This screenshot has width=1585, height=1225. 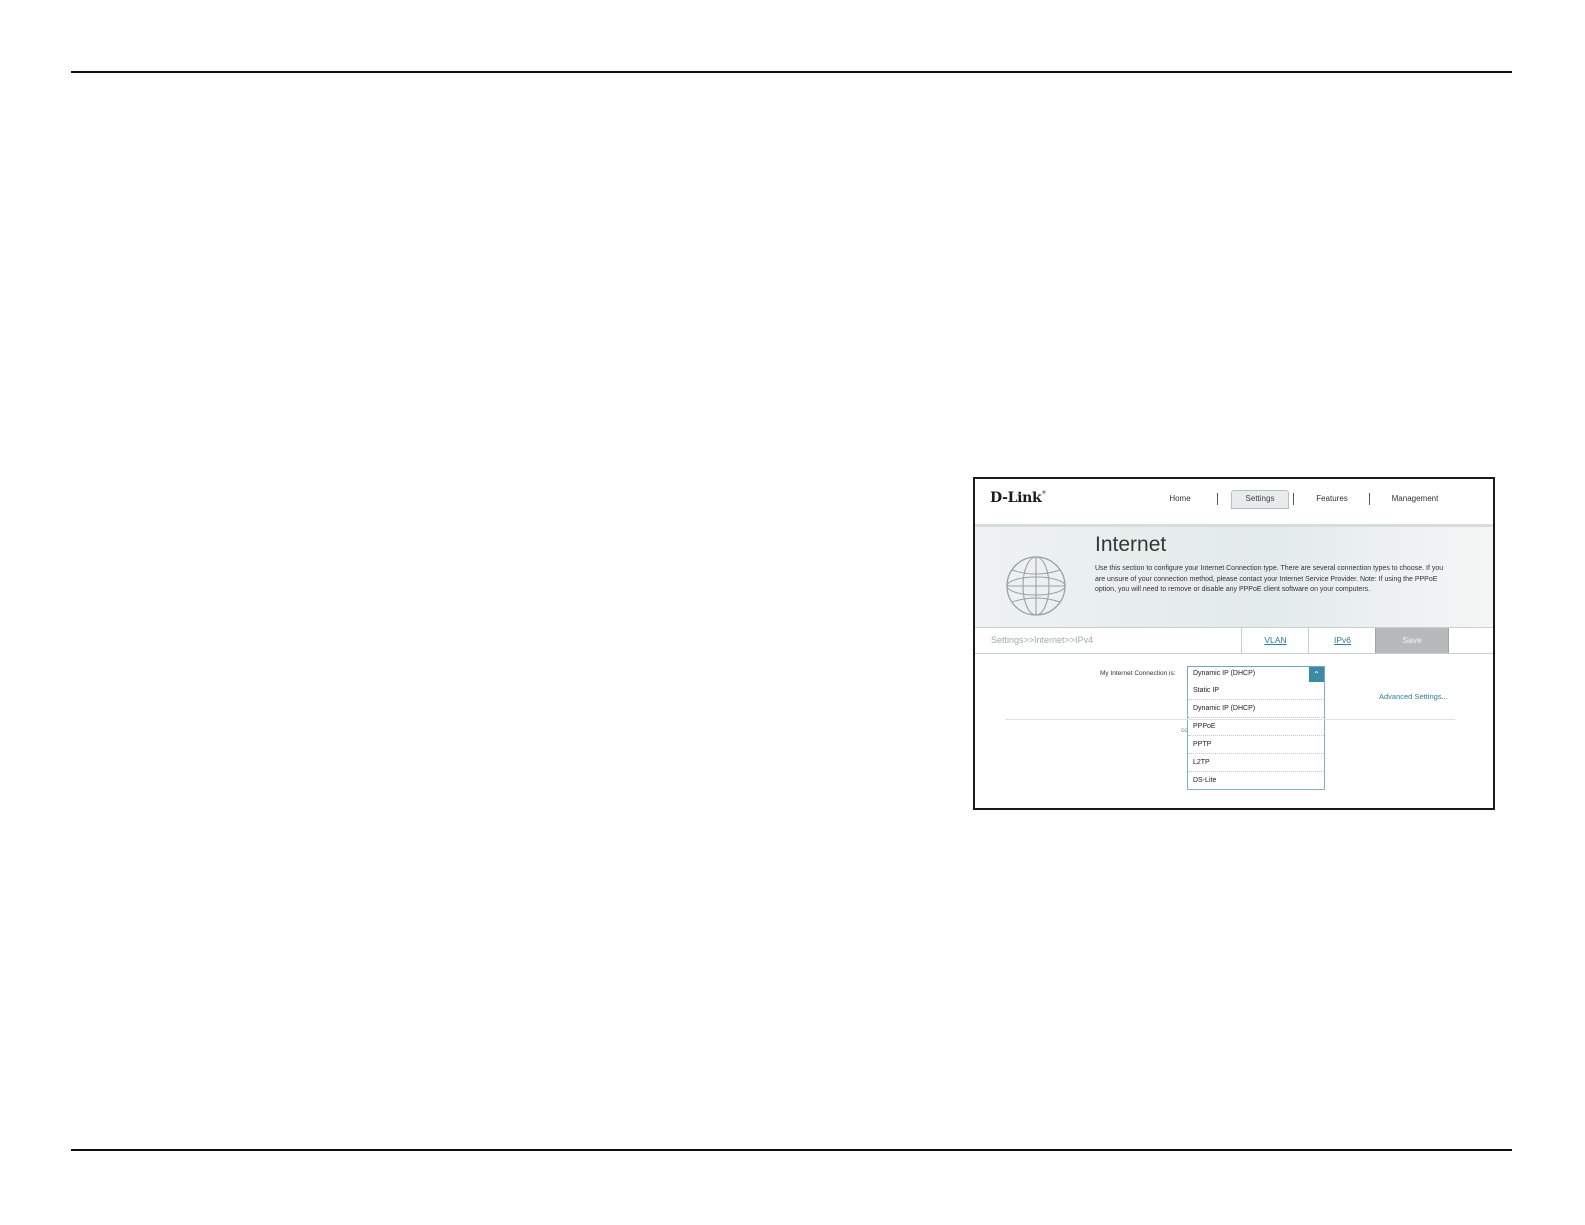 What do you see at coordinates (1342, 640) in the screenshot?
I see `ipv6-link: IPv6` at bounding box center [1342, 640].